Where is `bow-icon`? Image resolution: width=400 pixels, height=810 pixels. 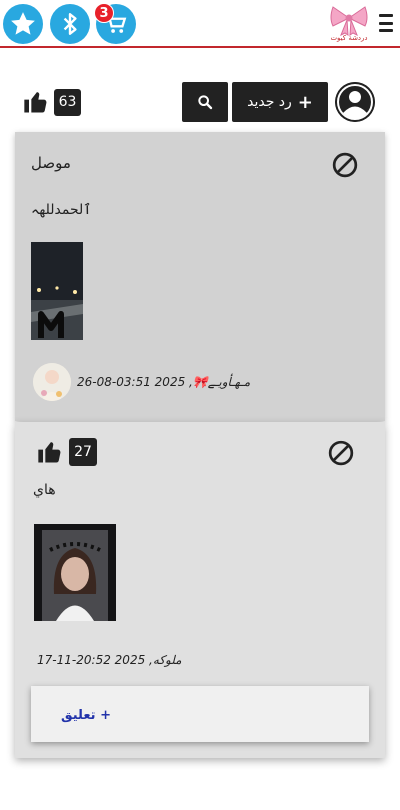
bow-icon is located at coordinates (349, 21).